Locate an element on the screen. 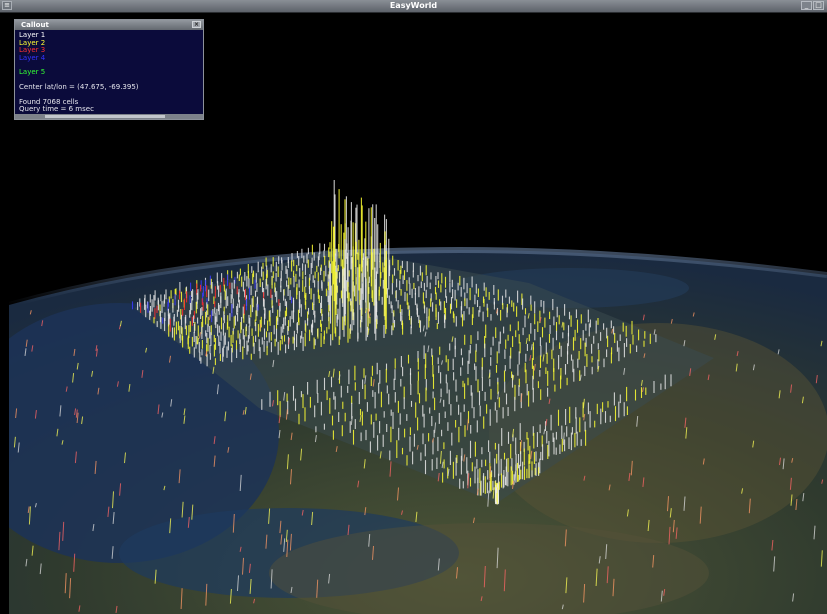  center-latlon-text: Center lat/lon = (47.675, -69.395) is located at coordinates (79, 86).